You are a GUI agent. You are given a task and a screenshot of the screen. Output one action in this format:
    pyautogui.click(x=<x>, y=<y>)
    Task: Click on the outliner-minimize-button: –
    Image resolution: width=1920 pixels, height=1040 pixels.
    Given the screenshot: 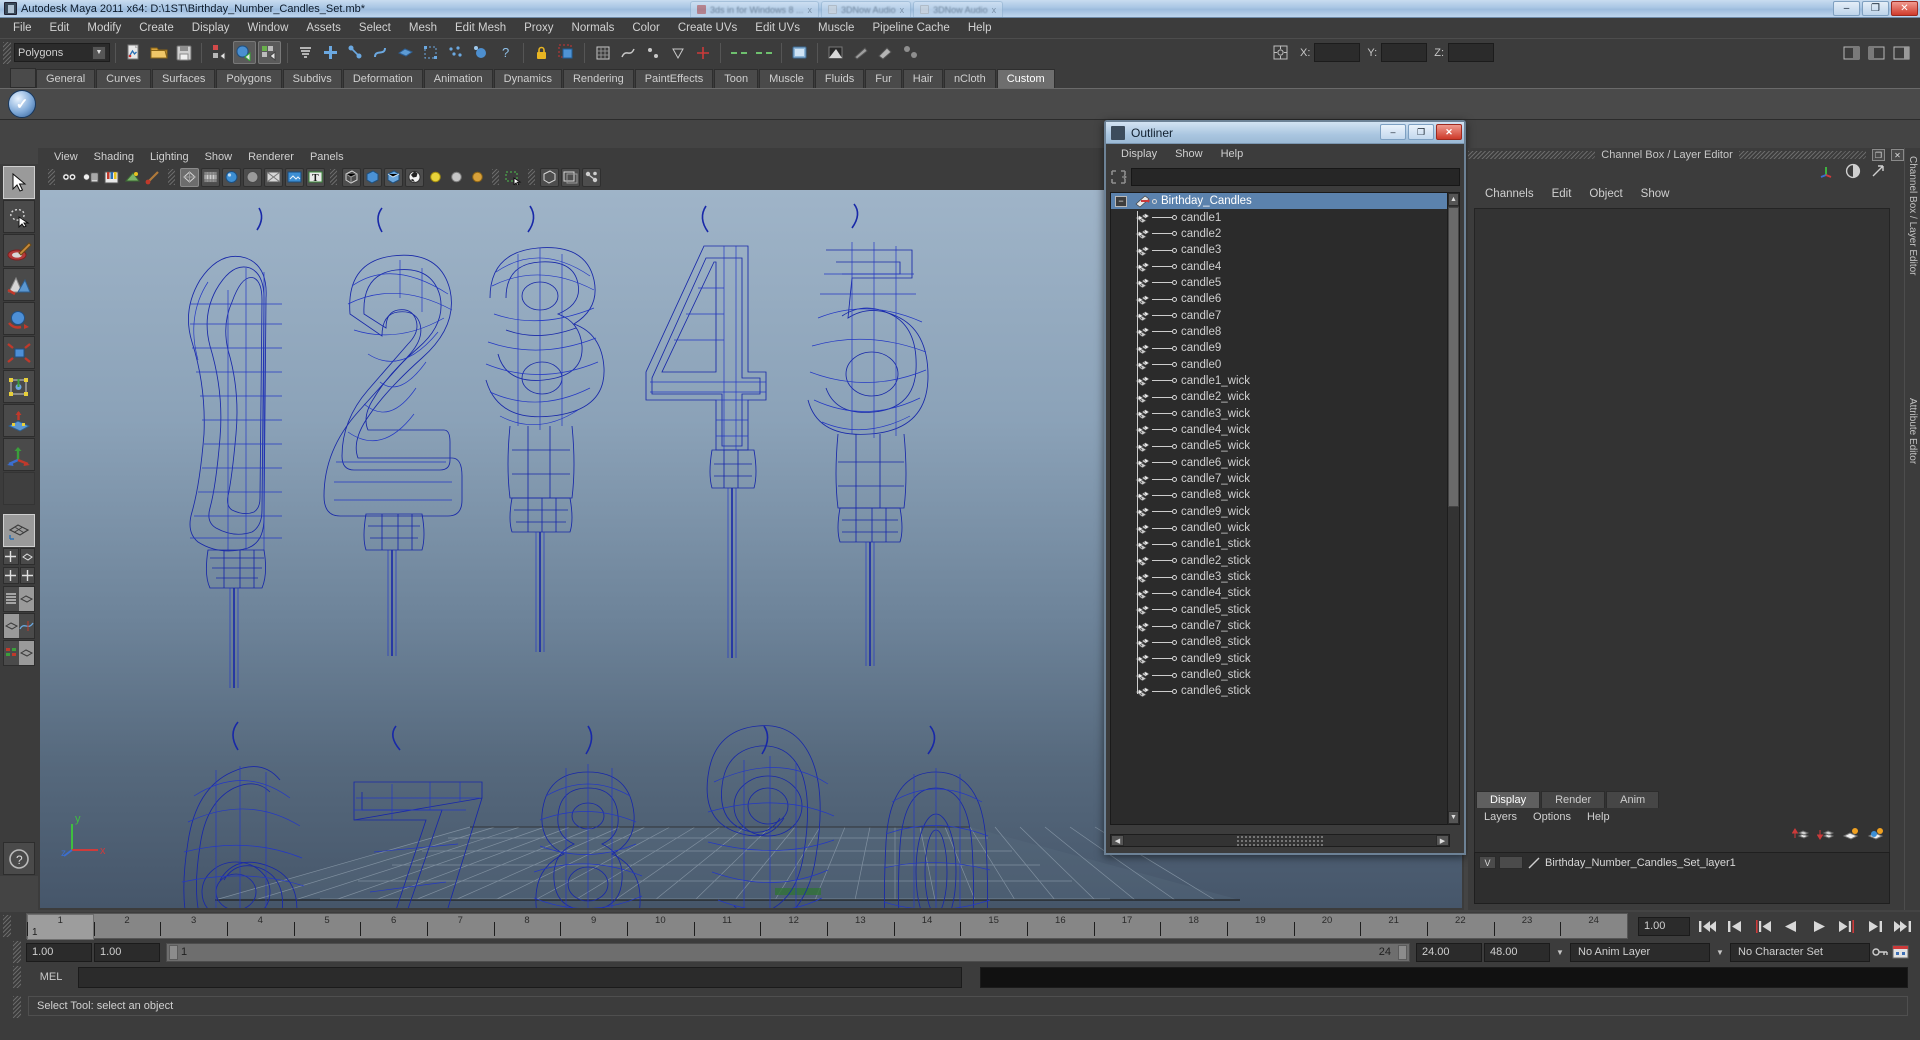 What is the action you would take?
    pyautogui.click(x=1393, y=132)
    